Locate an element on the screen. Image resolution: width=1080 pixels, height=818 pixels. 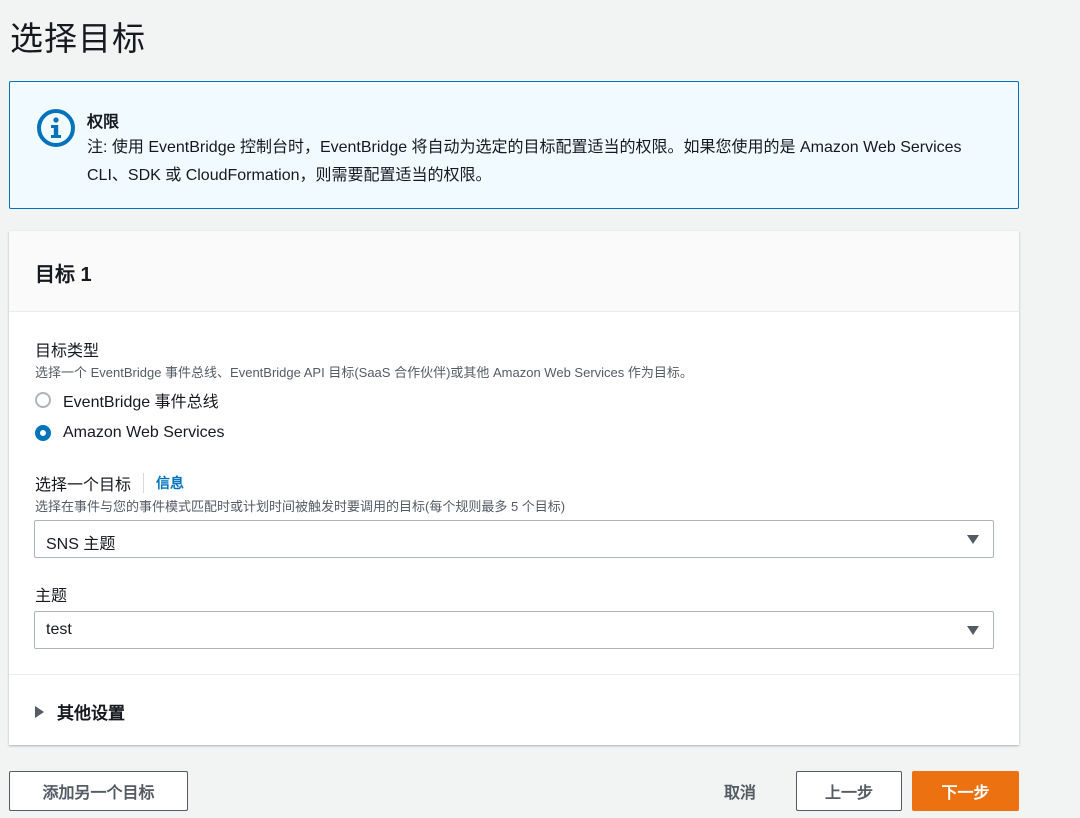
additional-settings-label: 其他设置 is located at coordinates (91, 713).